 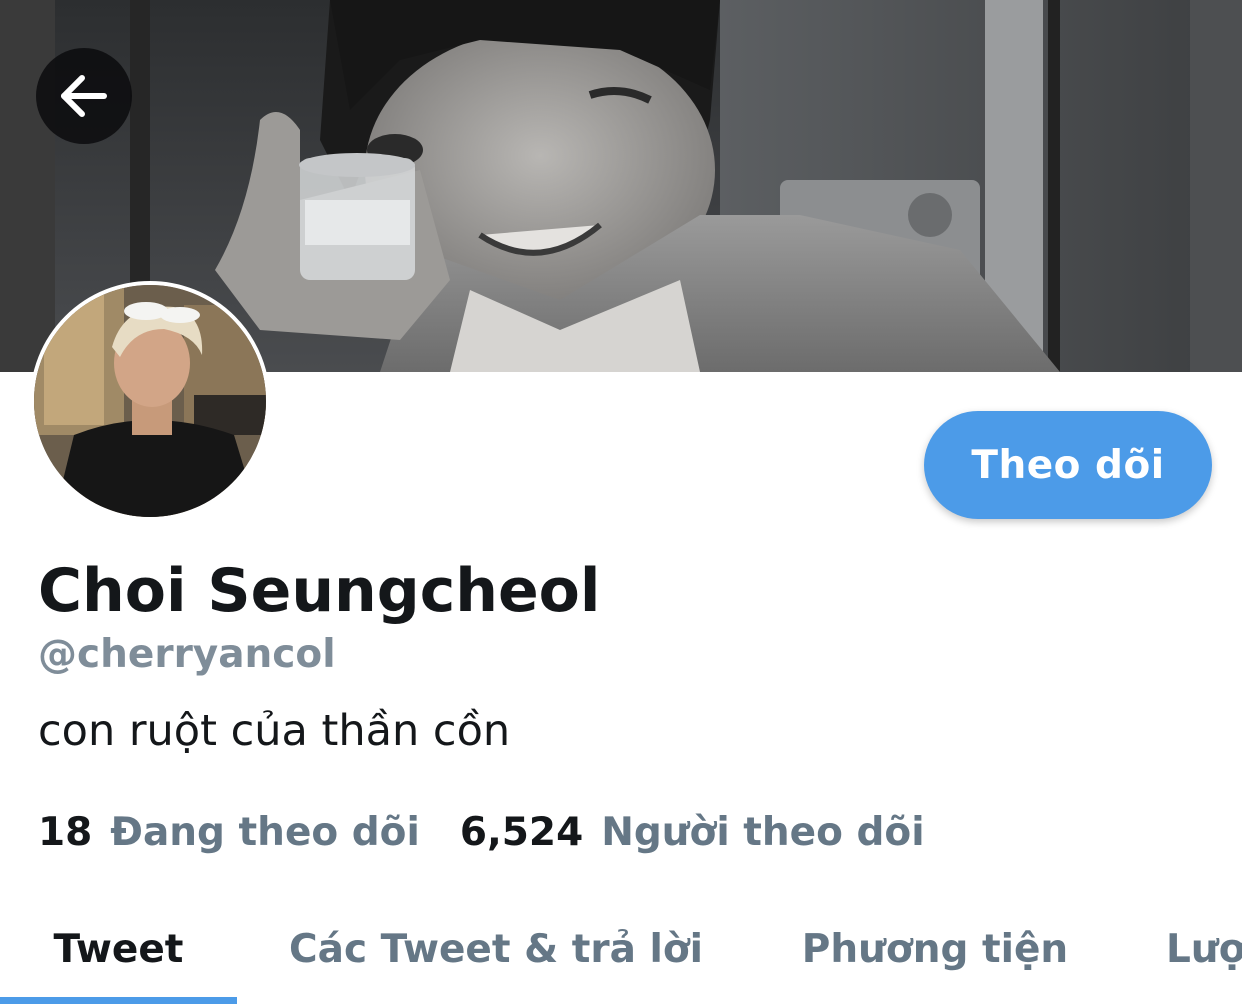 I want to click on username-handle: @cherryancol, so click(x=187, y=654).